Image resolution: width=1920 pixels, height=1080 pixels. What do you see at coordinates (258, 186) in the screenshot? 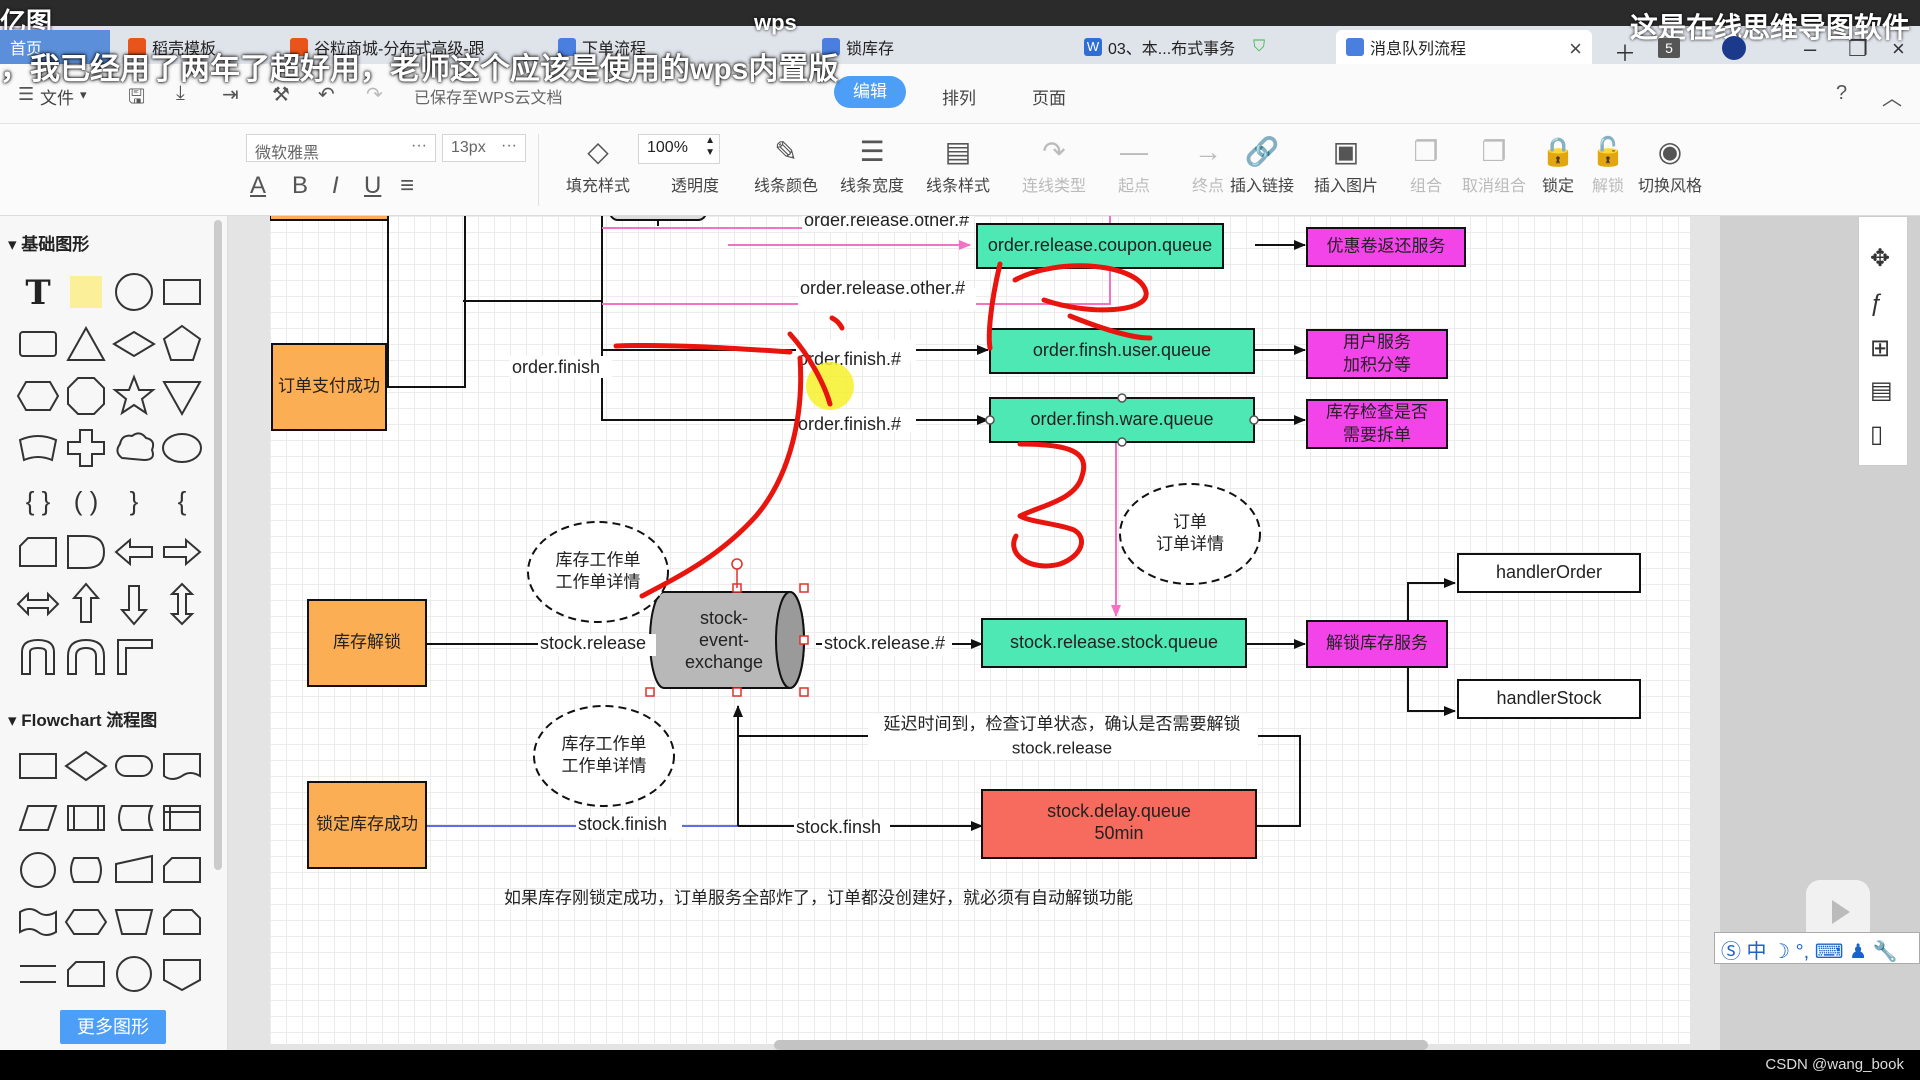
I see `font-color-icon: A` at bounding box center [258, 186].